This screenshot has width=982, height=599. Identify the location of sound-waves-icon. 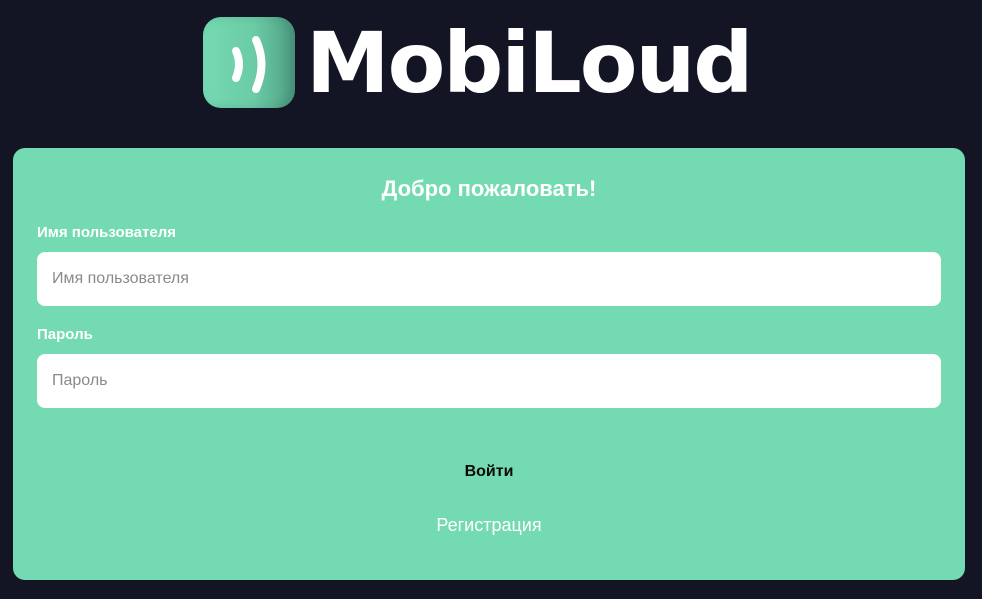
(249, 64).